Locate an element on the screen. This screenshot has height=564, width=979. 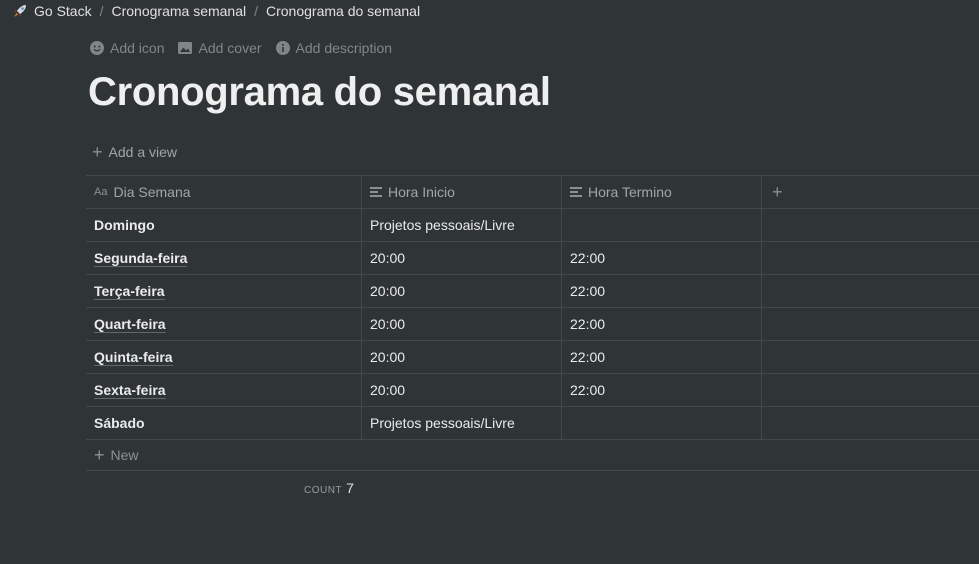
column-header-label: Dia Semana is located at coordinates (152, 192).